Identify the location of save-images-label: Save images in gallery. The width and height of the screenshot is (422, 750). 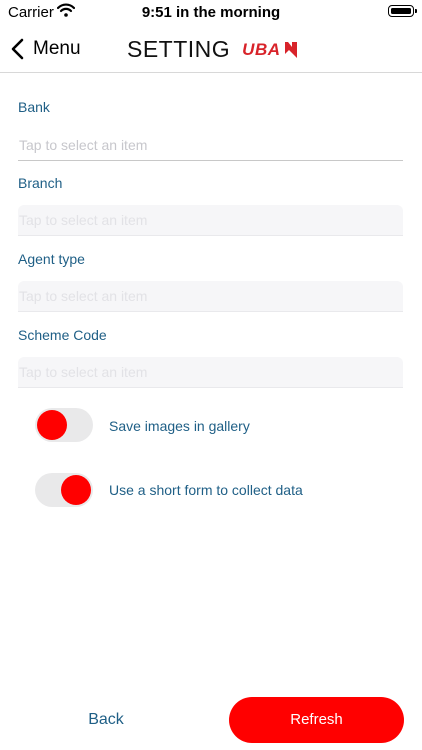
(179, 426).